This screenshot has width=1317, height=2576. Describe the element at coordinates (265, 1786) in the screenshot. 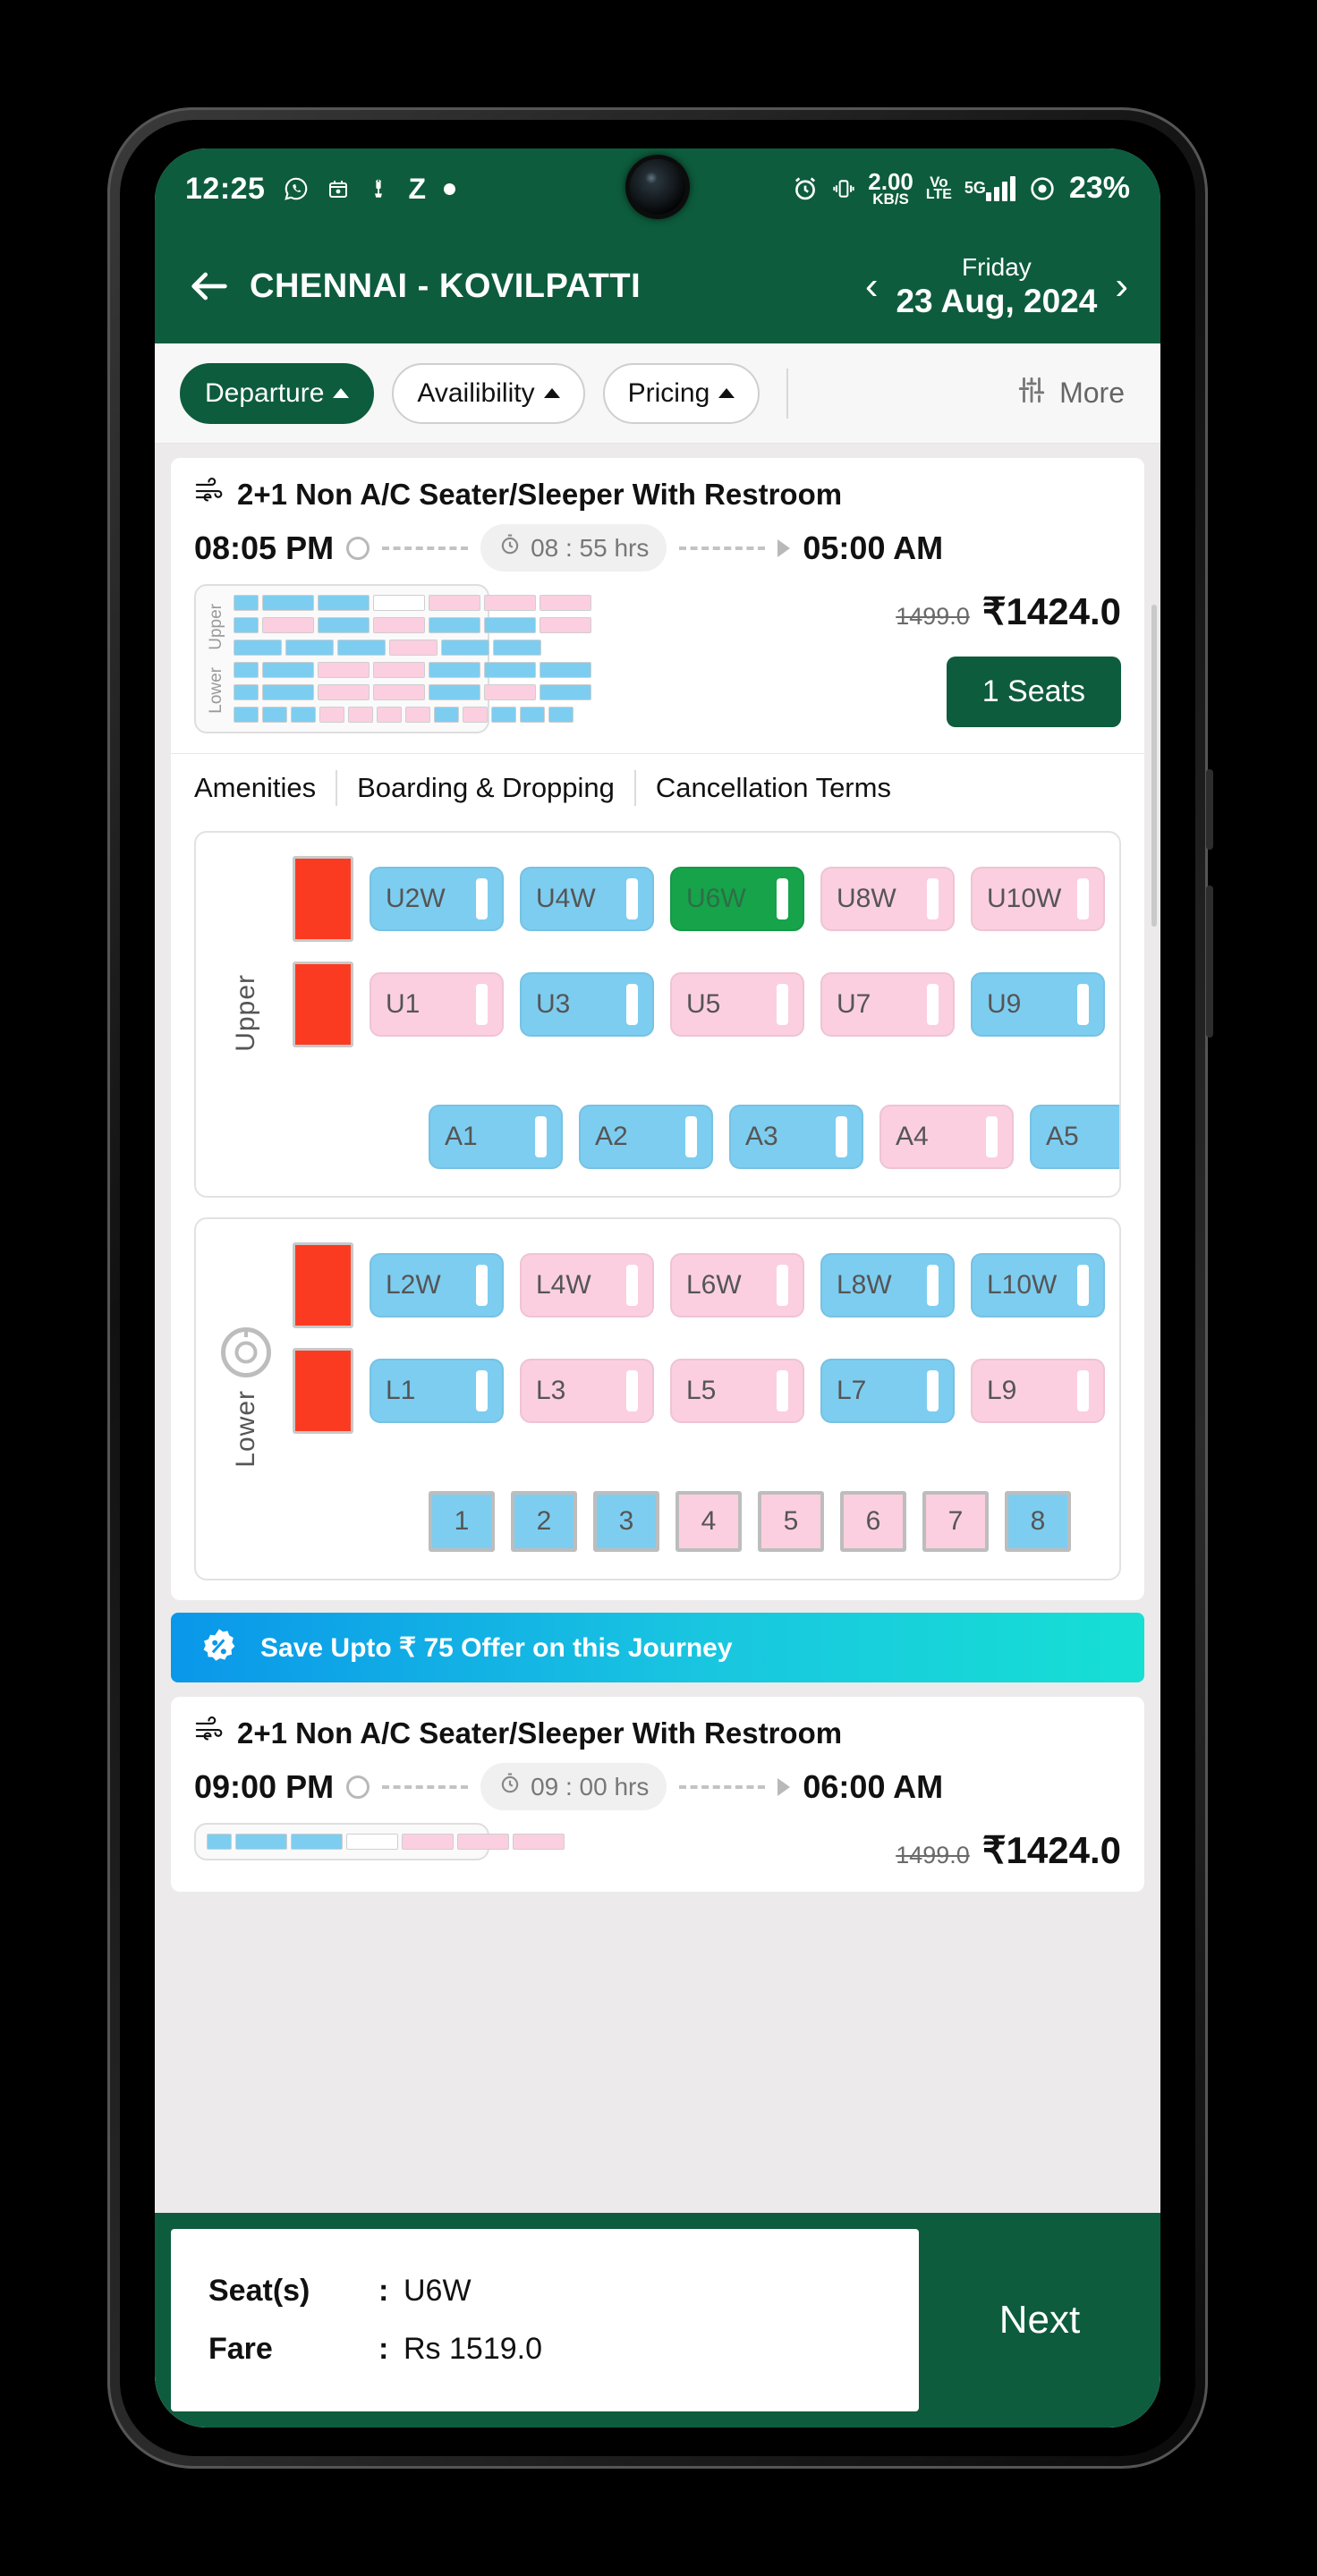

I see `departure-time: 09:00 PM` at that location.